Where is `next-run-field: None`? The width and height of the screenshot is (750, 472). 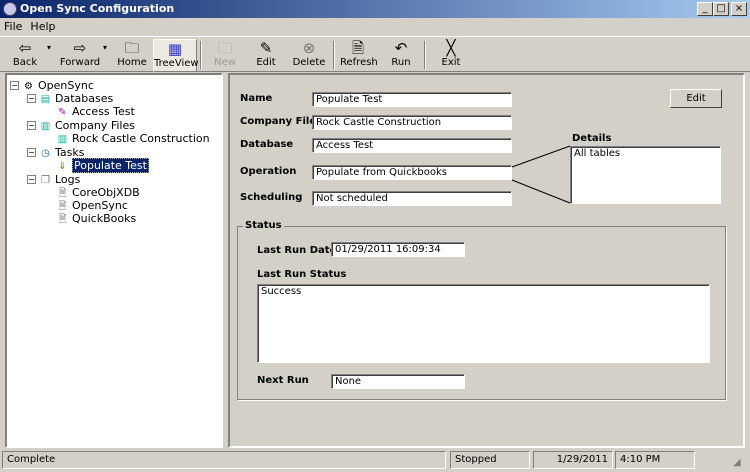
next-run-field: None is located at coordinates (398, 381).